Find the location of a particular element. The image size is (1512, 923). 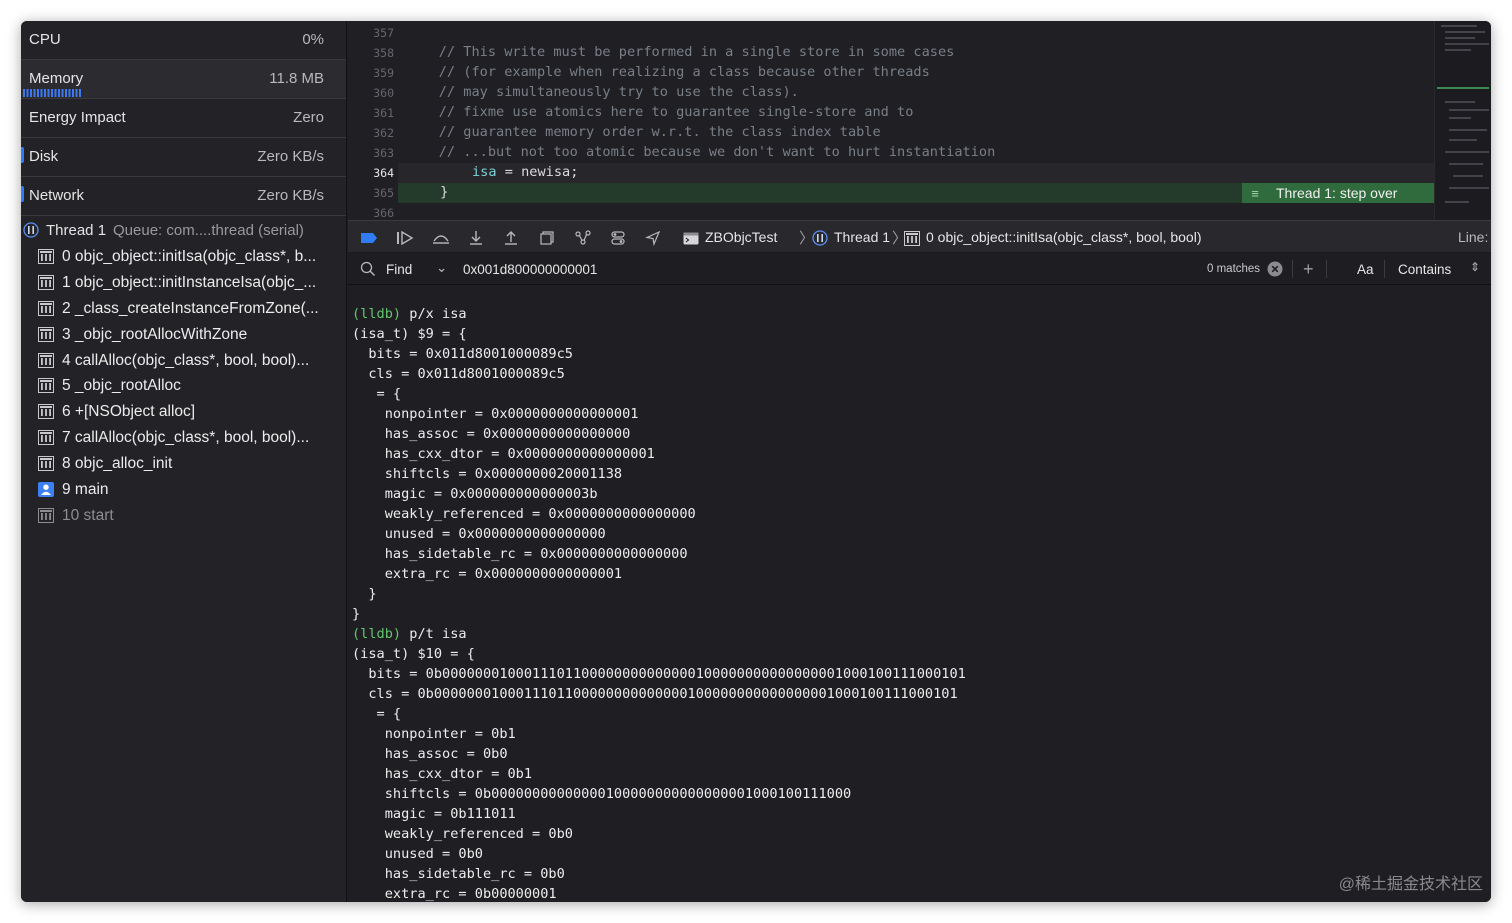

stack-frame-9: 9 main is located at coordinates (183, 490).